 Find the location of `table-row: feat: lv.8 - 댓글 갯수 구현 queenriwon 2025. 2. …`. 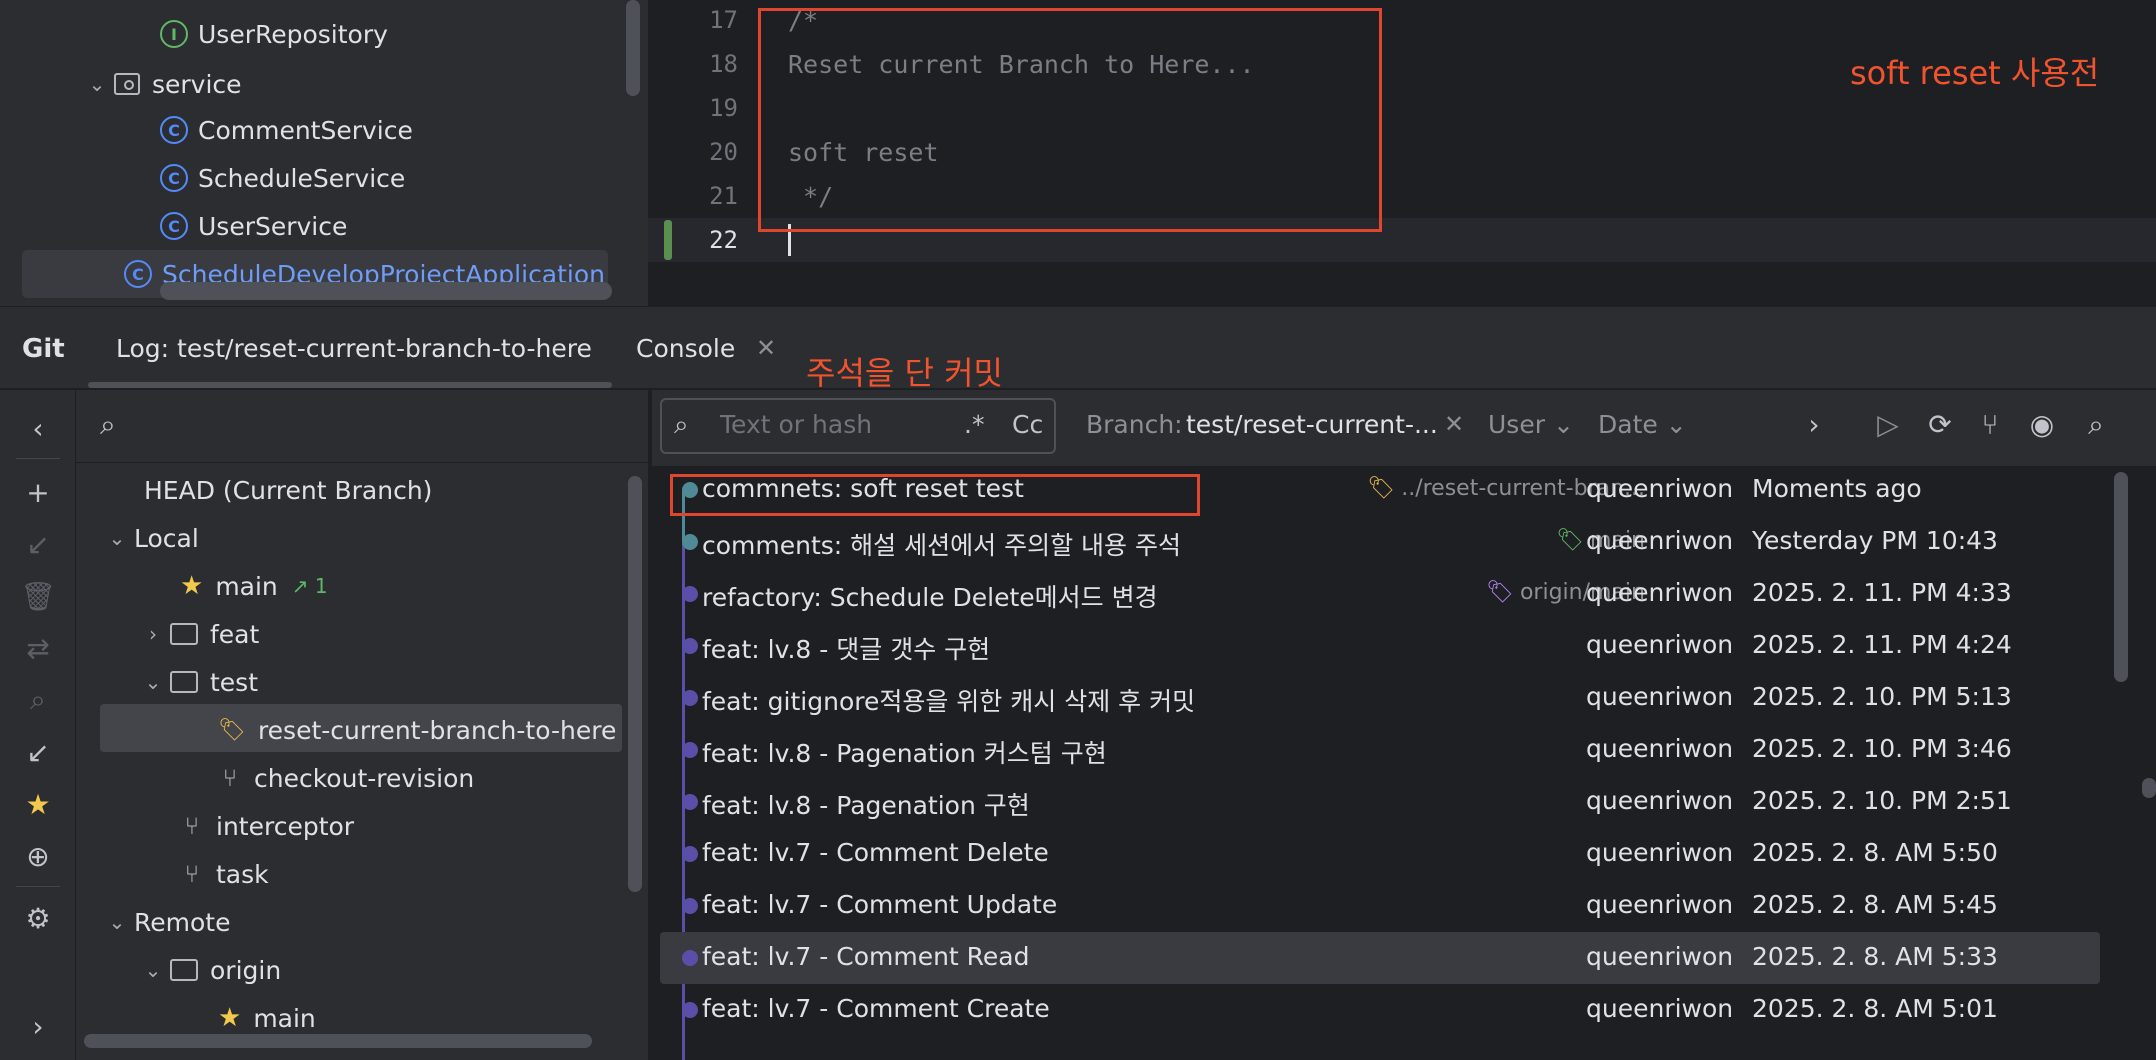

table-row: feat: lv.8 - 댓글 갯수 구현 queenriwon 2025. 2. … is located at coordinates (1380, 646).